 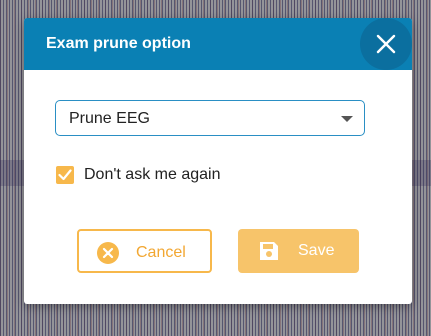 I want to click on dont-ask-again-checkbox, so click(x=65, y=175).